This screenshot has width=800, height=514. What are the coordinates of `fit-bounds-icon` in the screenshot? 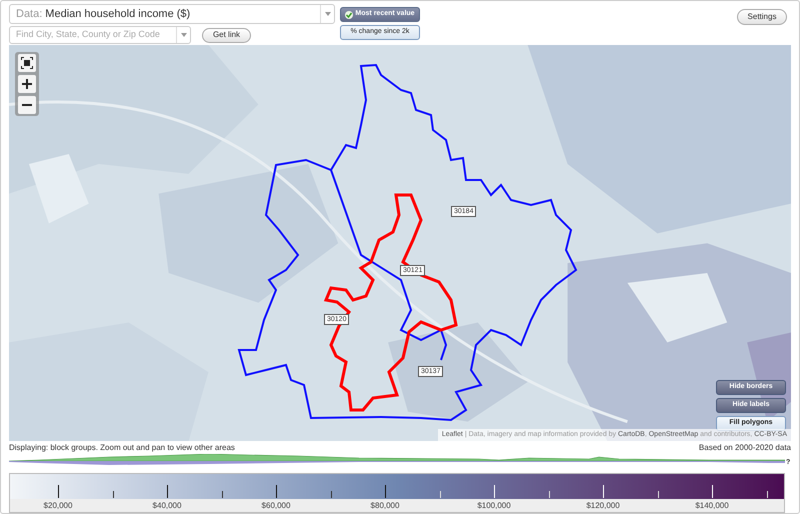 It's located at (27, 62).